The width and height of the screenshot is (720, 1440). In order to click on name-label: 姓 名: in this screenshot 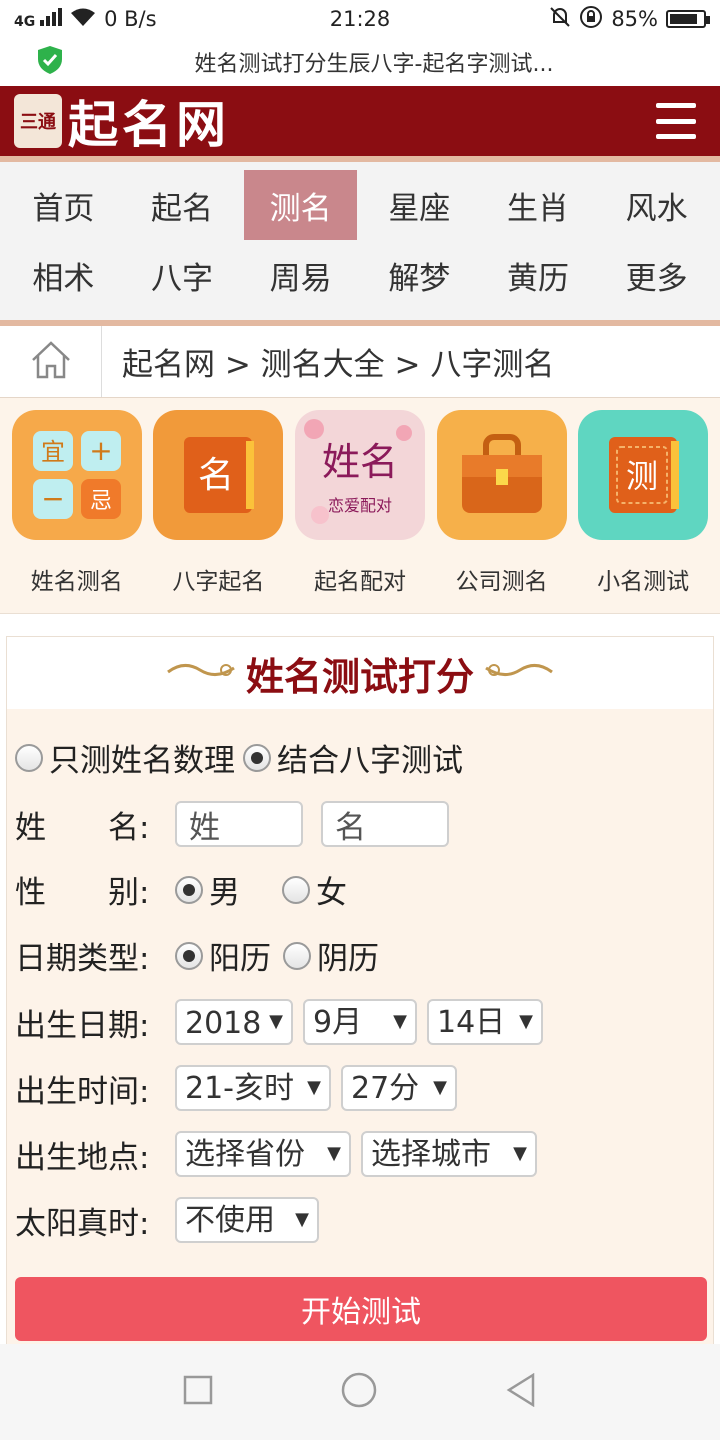, I will do `click(82, 827)`.